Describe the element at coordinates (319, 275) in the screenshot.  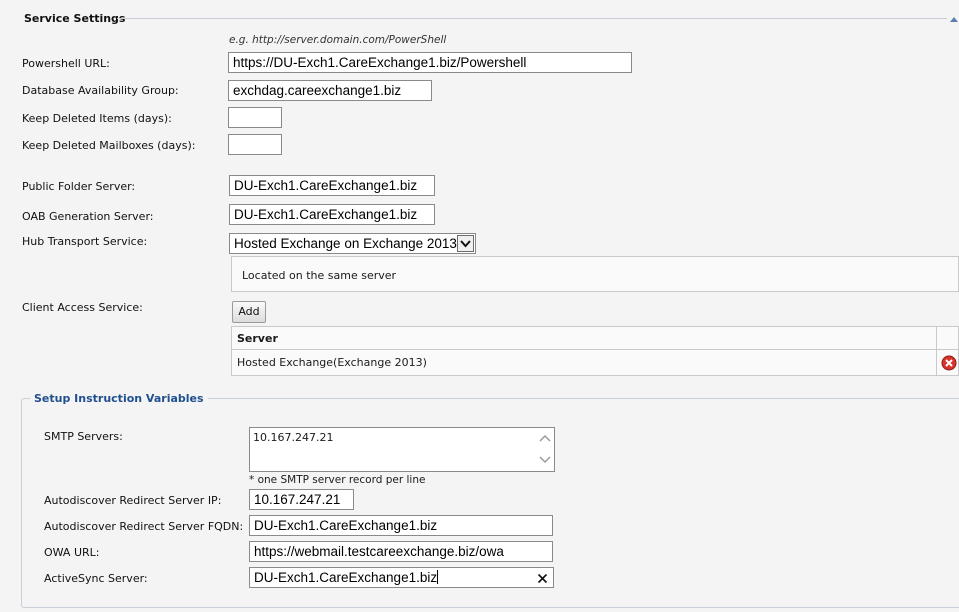
I see `hub-transport-note: Located on the same server` at that location.